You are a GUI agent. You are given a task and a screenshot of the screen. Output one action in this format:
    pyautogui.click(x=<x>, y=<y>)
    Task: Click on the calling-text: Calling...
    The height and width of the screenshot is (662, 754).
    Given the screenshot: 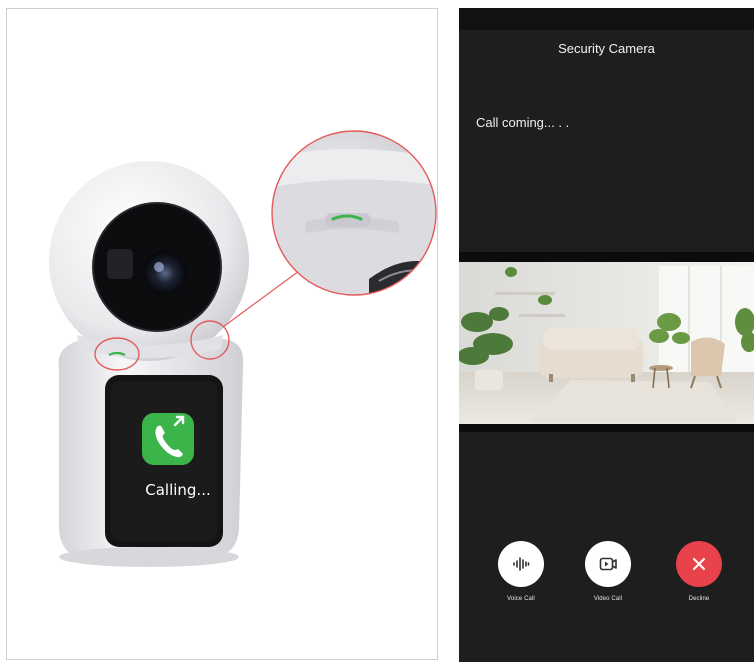 What is the action you would take?
    pyautogui.click(x=178, y=490)
    